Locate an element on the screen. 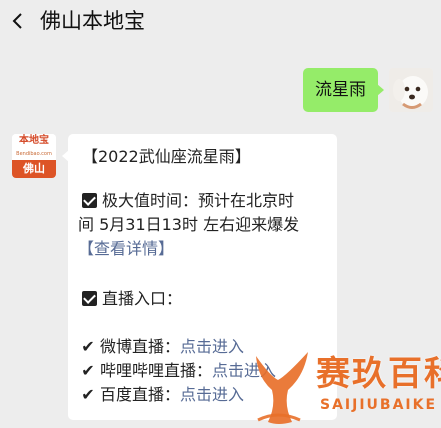  user-message-bubble: 流星雨 is located at coordinates (343, 90).